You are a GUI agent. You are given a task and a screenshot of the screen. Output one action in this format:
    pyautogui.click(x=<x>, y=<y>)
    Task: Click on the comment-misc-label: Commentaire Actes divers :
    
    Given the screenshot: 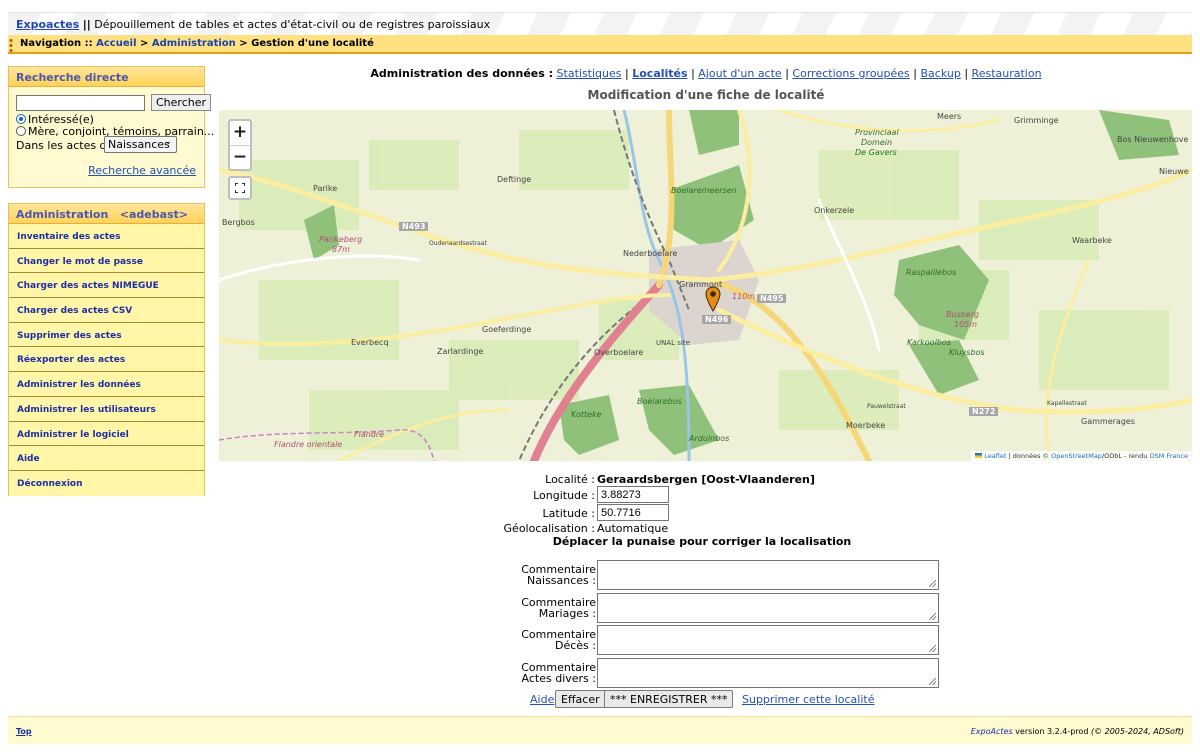 What is the action you would take?
    pyautogui.click(x=543, y=673)
    